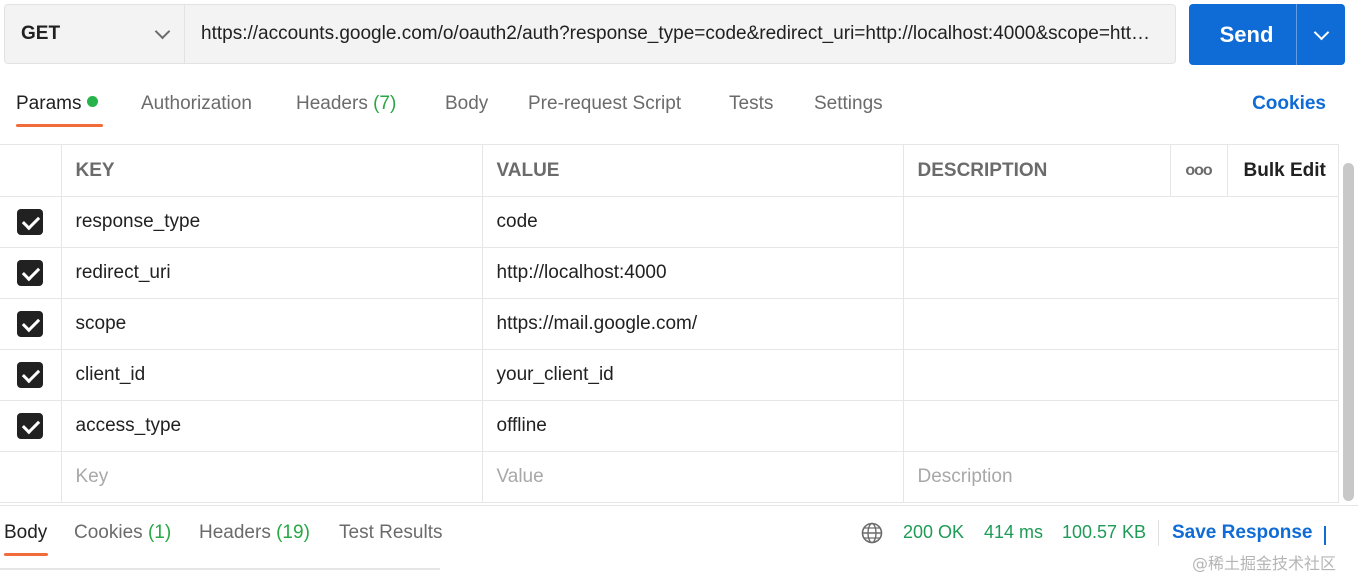  I want to click on table-row: redirect_uri http://localhost:4000, so click(669, 273).